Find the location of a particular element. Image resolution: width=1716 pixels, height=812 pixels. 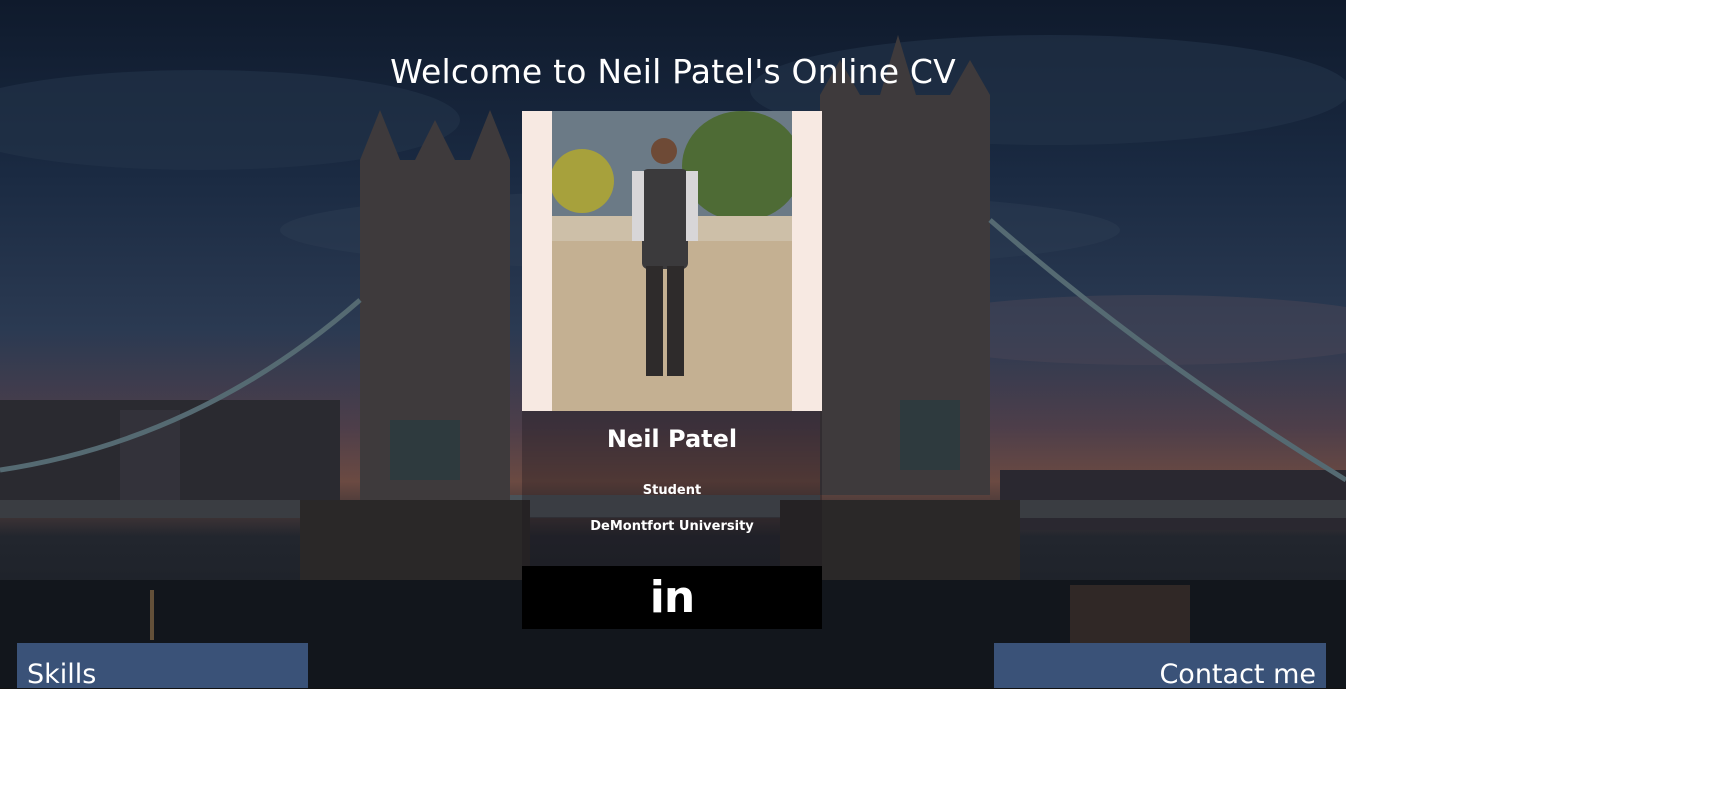

linkedin-icon: in is located at coordinates (672, 597).